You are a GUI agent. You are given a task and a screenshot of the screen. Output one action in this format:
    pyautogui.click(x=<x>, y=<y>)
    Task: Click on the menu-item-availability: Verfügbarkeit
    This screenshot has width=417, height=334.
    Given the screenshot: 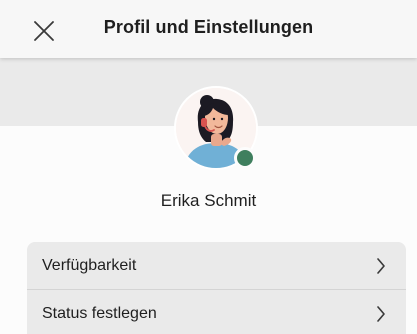 What is the action you would take?
    pyautogui.click(x=216, y=265)
    